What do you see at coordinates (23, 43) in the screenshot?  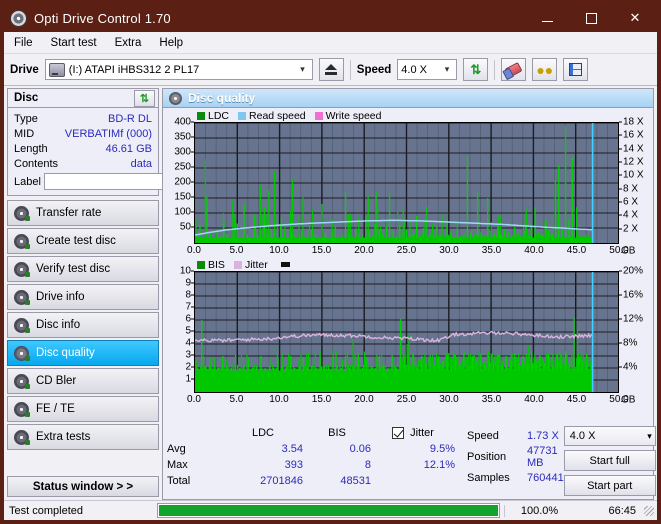 I see `menu-item-file: File` at bounding box center [23, 43].